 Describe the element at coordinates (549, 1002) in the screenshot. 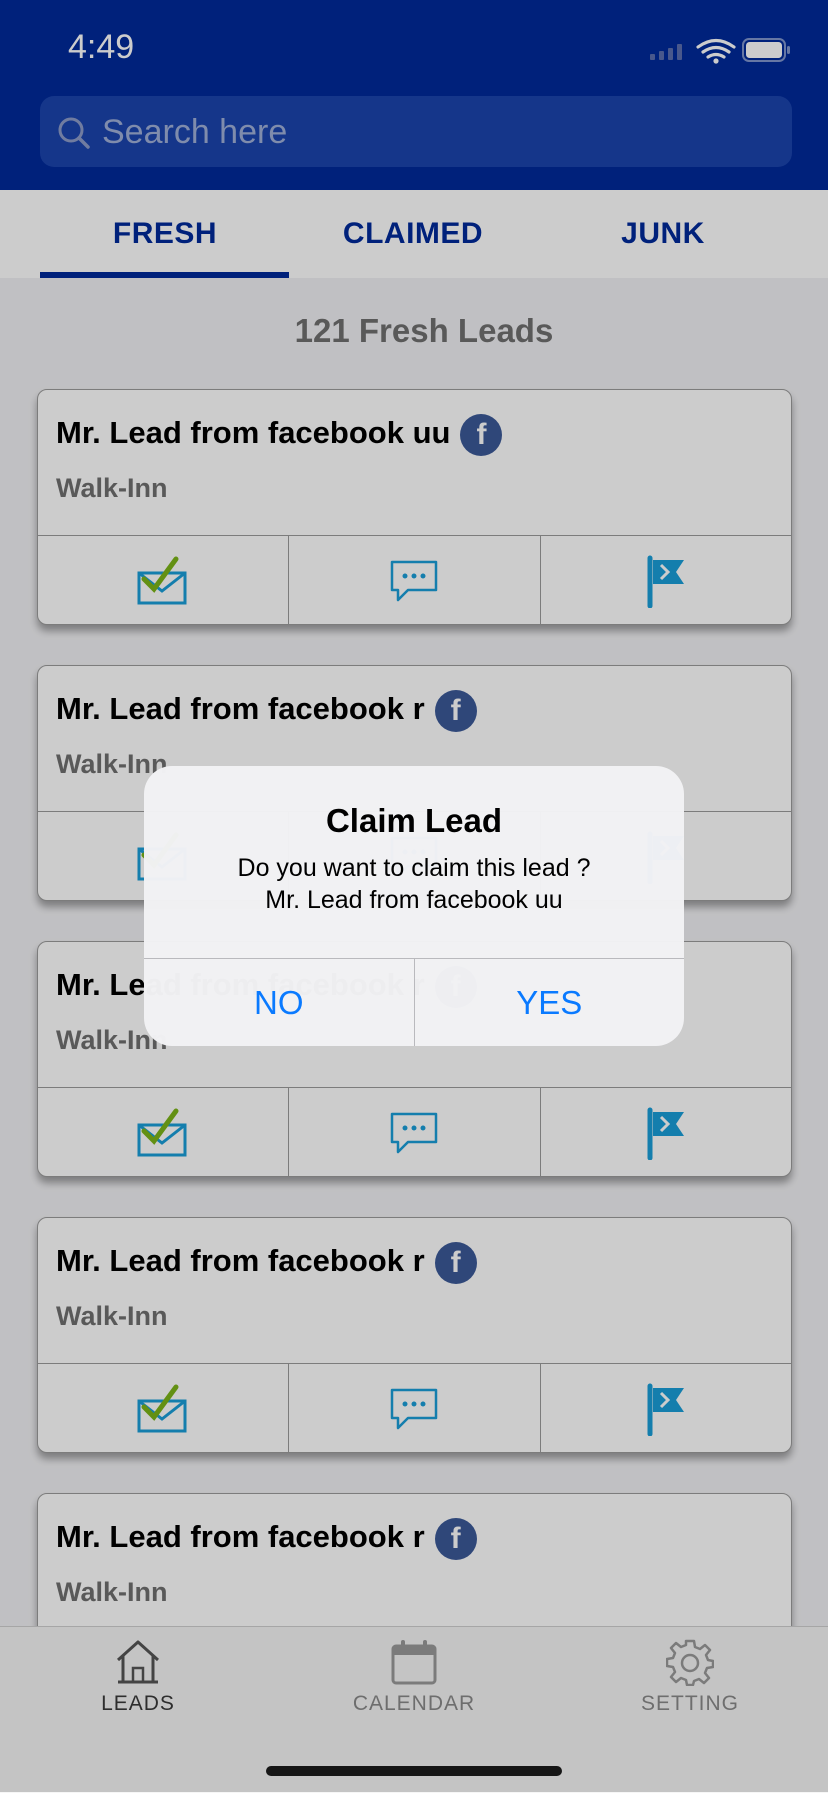

I see `yes-button: YES` at that location.